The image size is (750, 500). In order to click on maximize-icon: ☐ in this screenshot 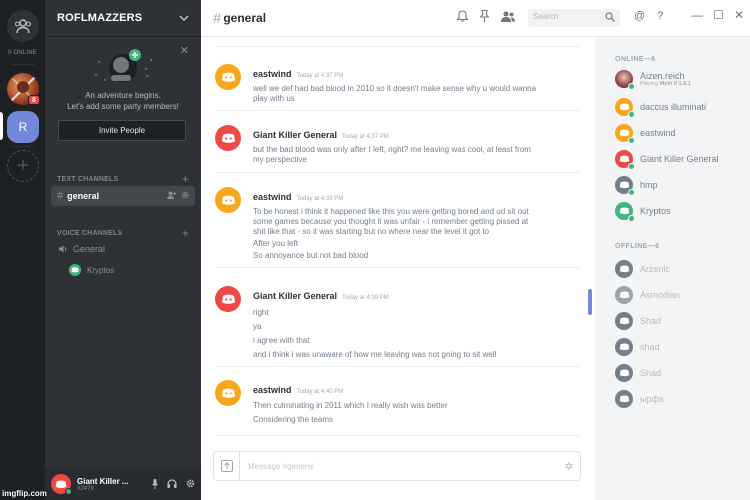, I will do `click(718, 15)`.